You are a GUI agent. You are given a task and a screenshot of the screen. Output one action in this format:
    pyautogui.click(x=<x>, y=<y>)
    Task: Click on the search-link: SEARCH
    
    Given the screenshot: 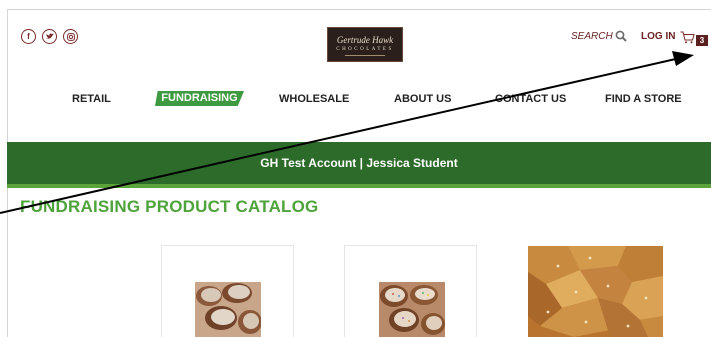 What is the action you would take?
    pyautogui.click(x=592, y=36)
    